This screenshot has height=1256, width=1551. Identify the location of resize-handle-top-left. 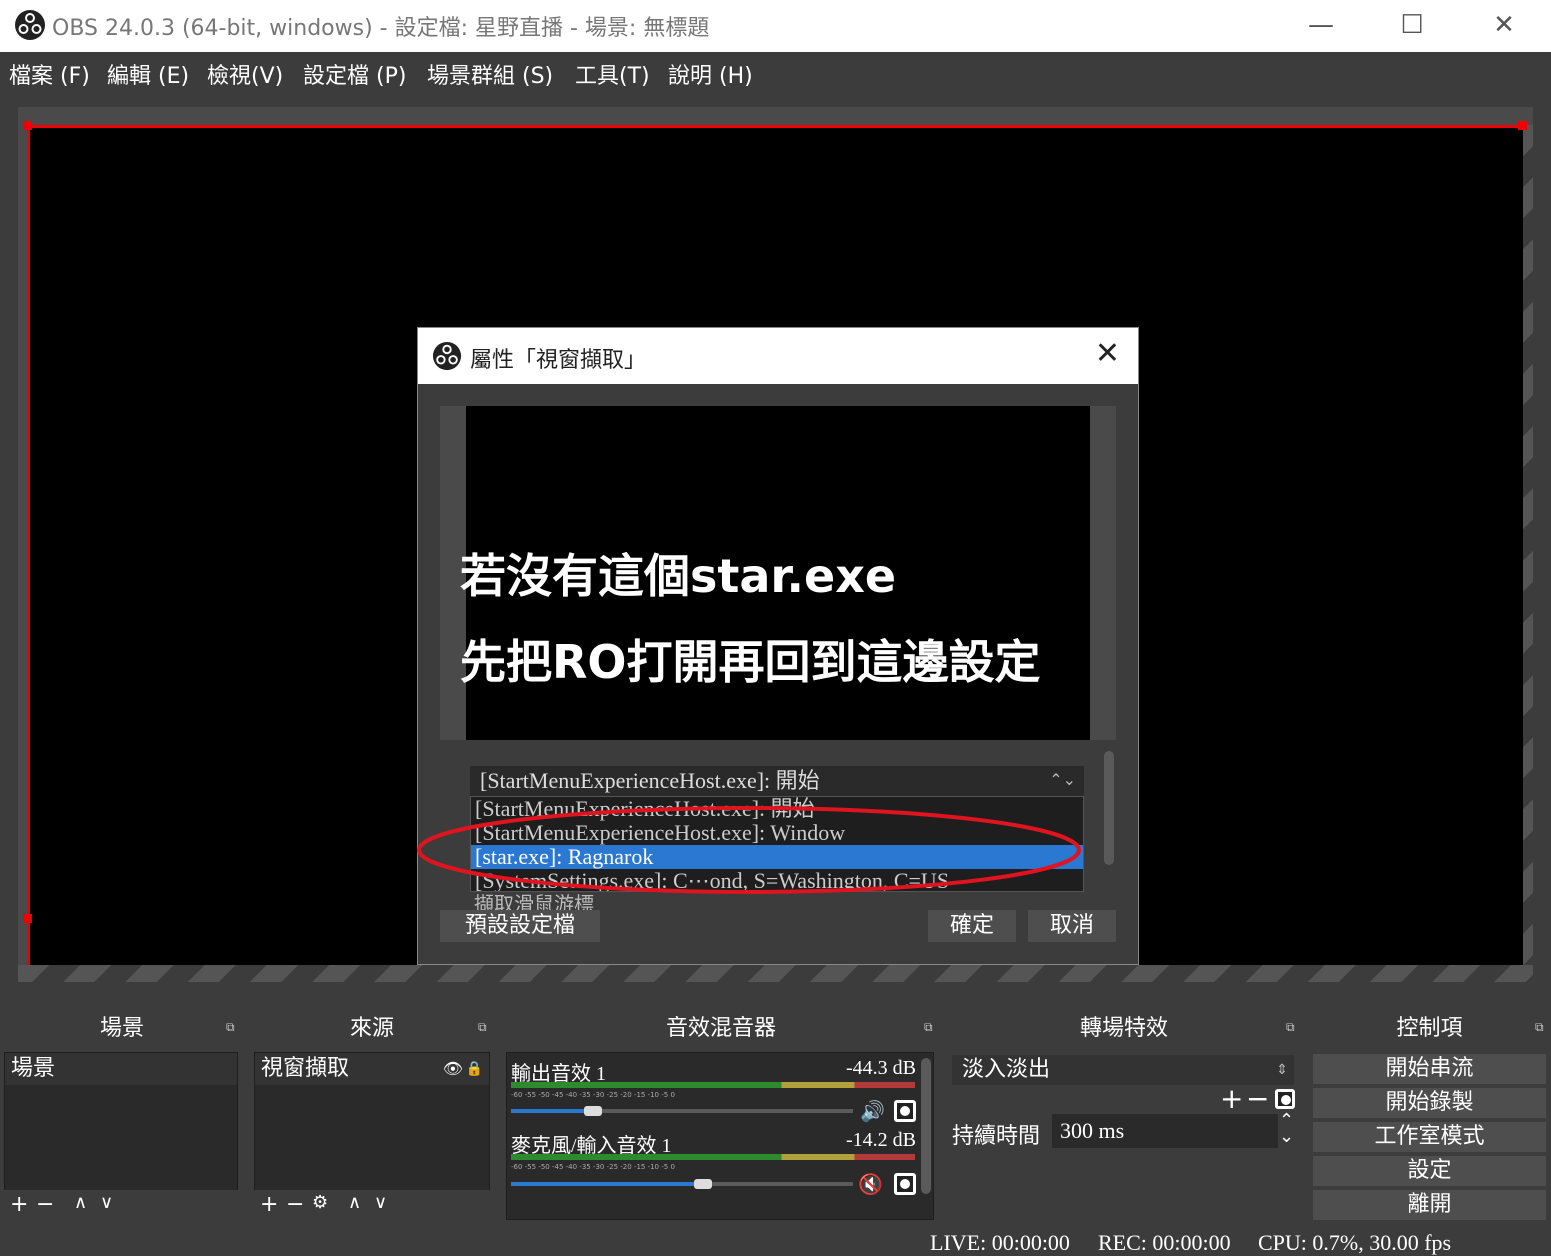
(27, 125).